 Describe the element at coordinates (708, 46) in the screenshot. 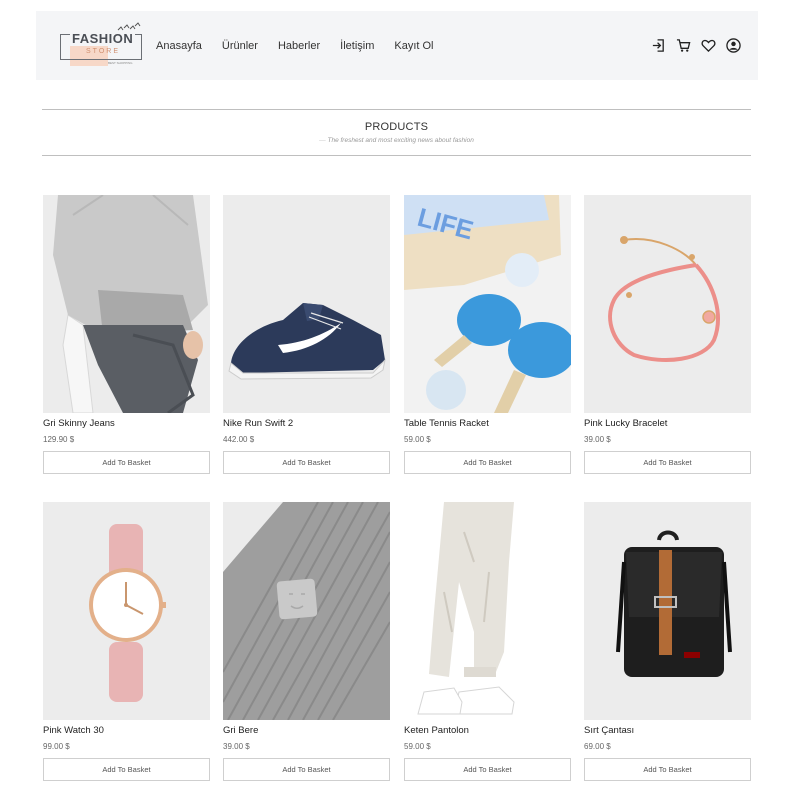

I see `heart-icon` at that location.